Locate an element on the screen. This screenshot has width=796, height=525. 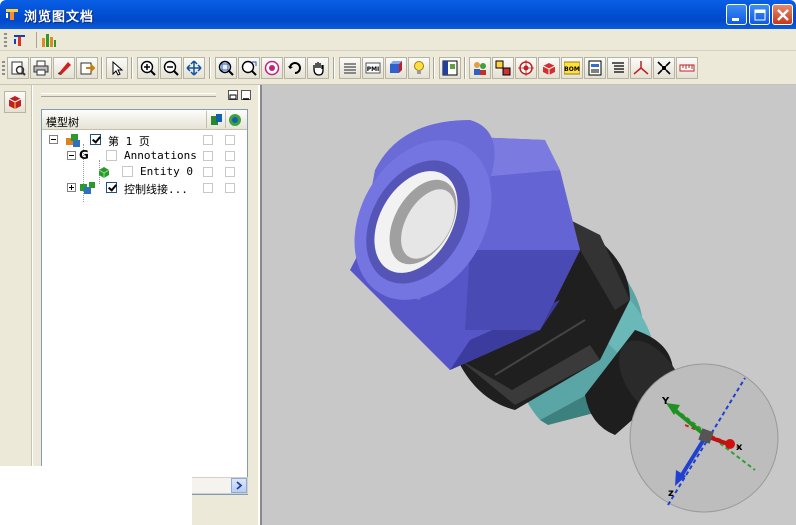
main-toolbar: PMI BOM is located at coordinates (398, 68).